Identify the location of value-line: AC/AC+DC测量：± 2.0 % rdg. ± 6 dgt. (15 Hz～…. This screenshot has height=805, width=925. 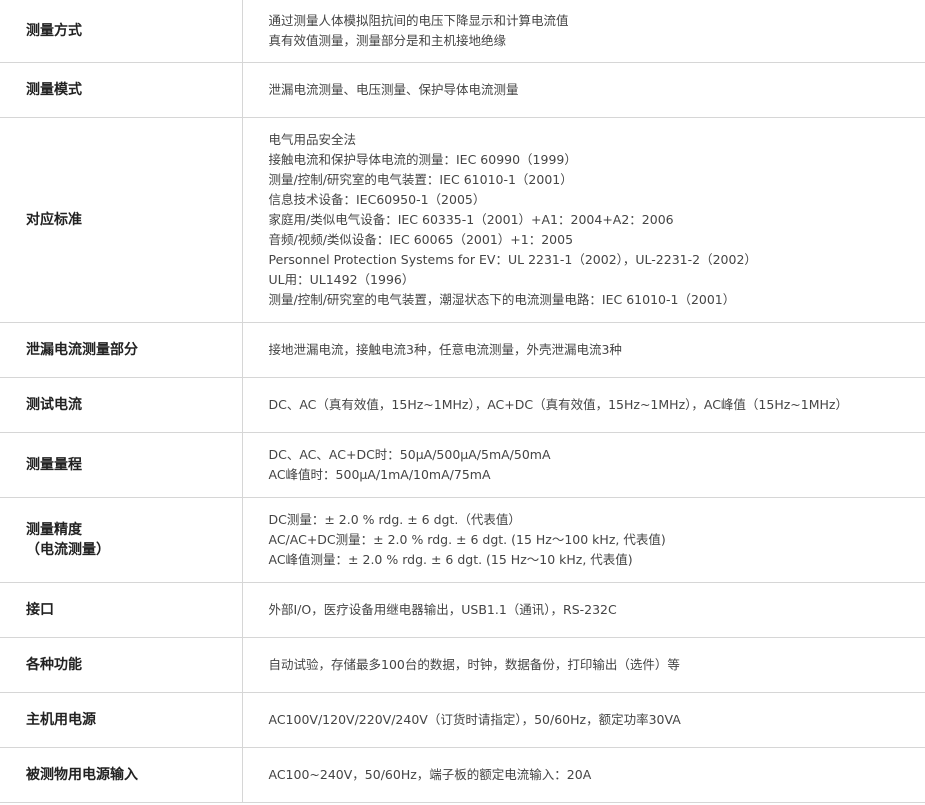
(467, 539).